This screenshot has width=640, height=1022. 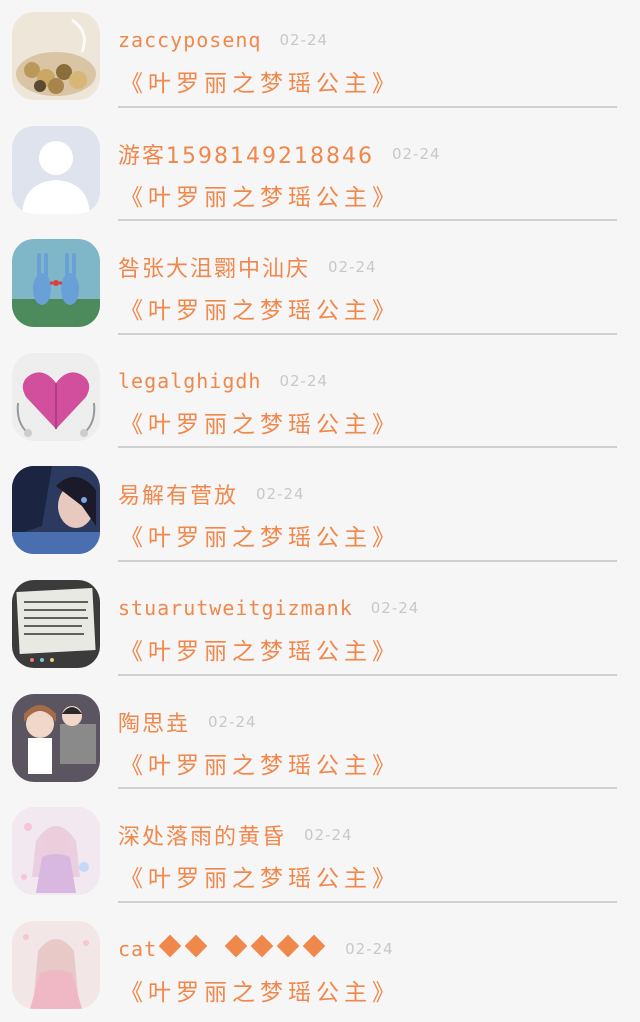 I want to click on coins-icon, so click(x=56, y=56).